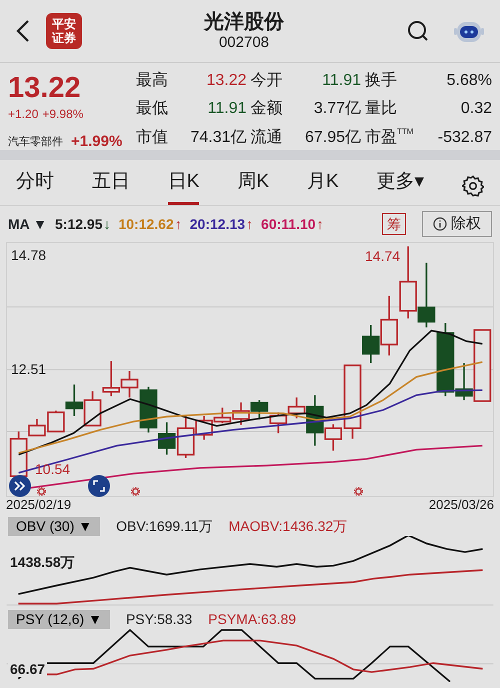  I want to click on high-price-label: 14.74, so click(382, 256).